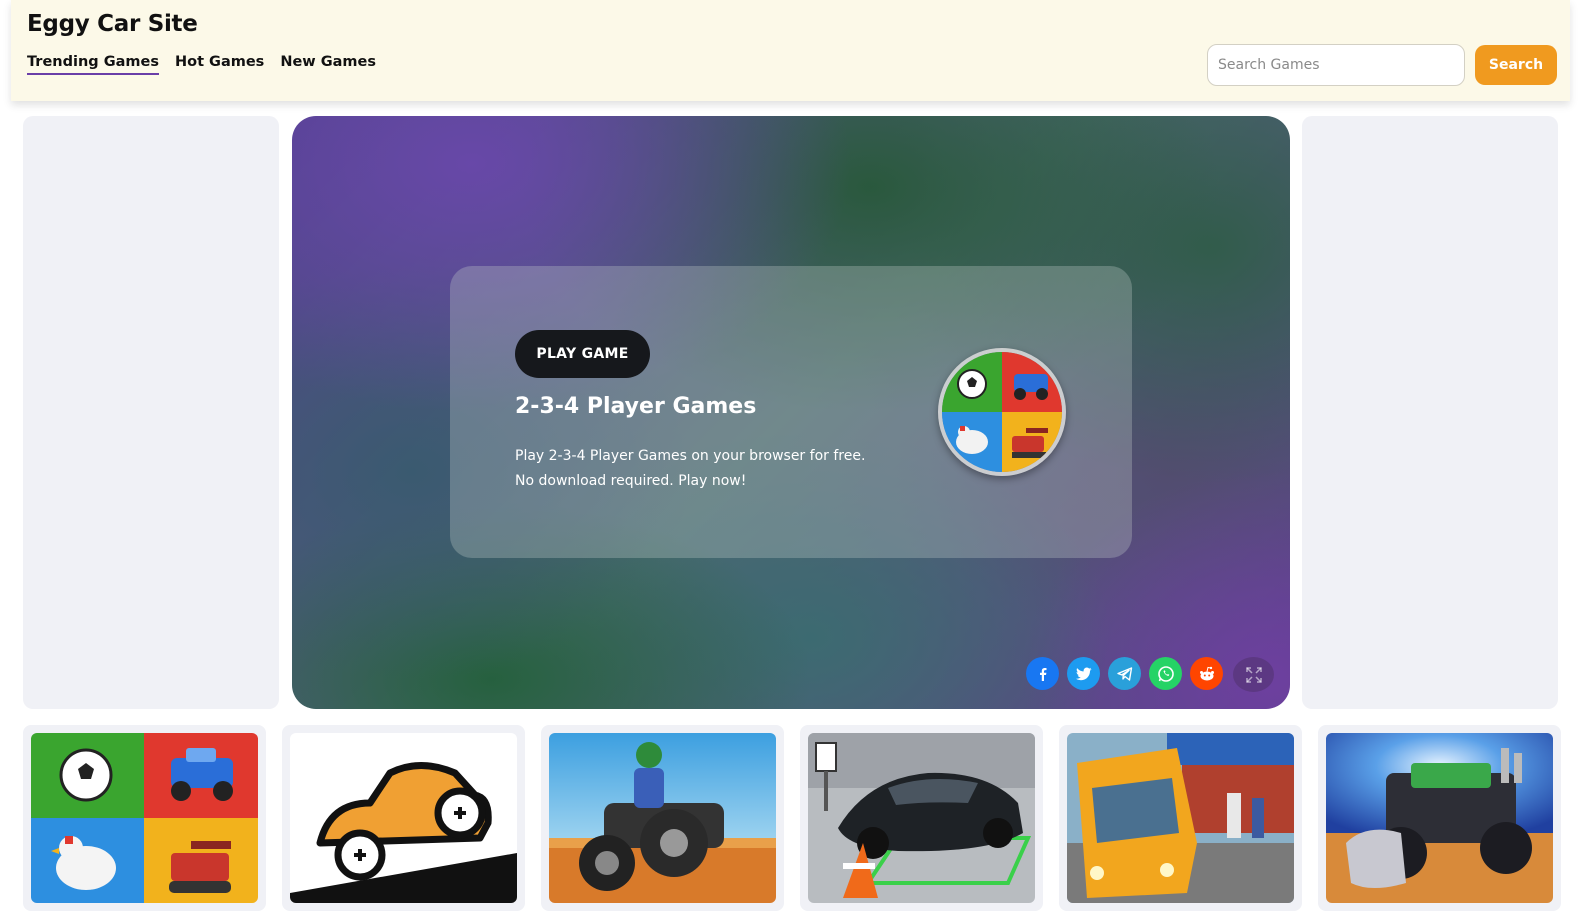 Image resolution: width=1581 pixels, height=911 pixels. Describe the element at coordinates (1002, 412) in the screenshot. I see `2-3-4-player-games-icon` at that location.